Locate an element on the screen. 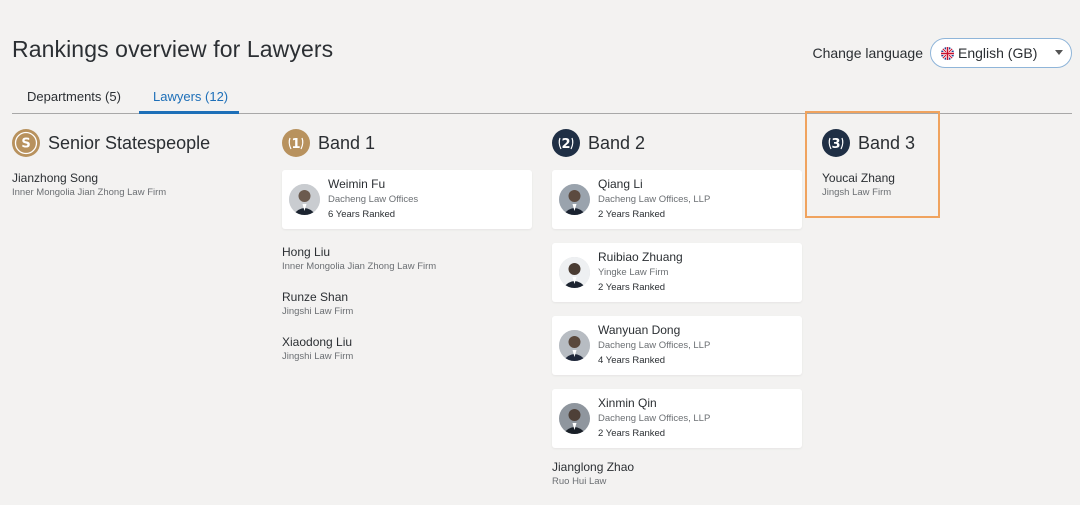 Image resolution: width=1080 pixels, height=505 pixels. years-ranked: 4 Years Ranked is located at coordinates (632, 360).